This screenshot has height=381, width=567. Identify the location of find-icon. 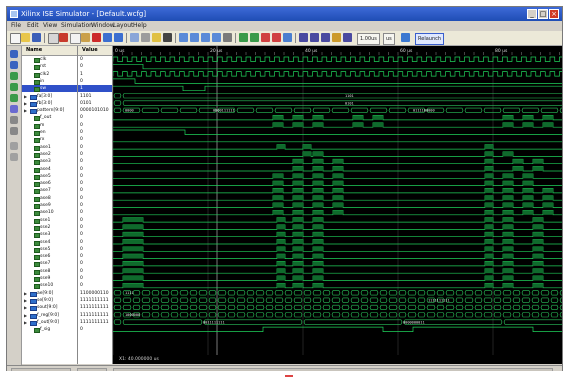
(134, 37).